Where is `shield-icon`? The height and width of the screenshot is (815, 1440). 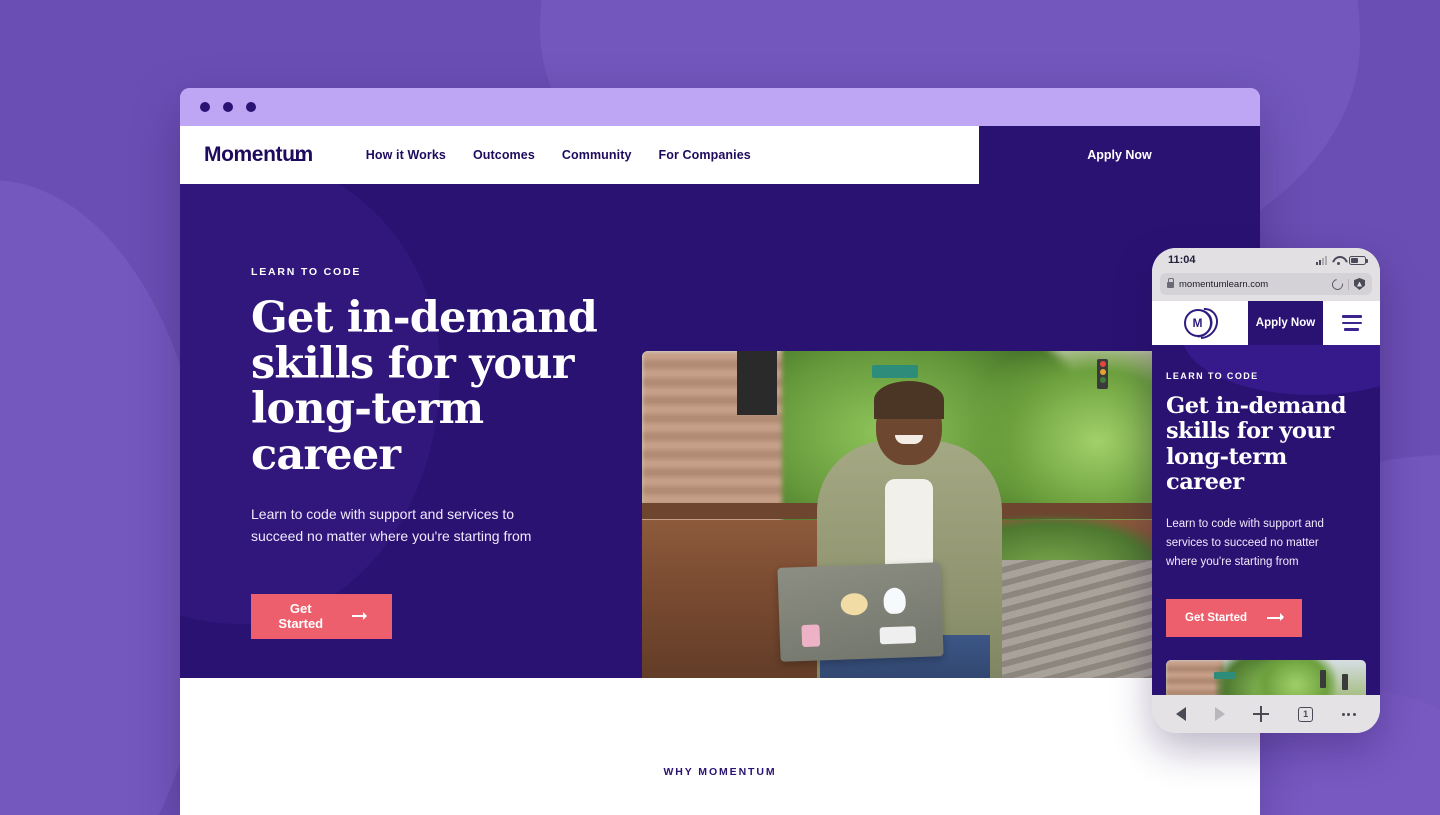 shield-icon is located at coordinates (1359, 284).